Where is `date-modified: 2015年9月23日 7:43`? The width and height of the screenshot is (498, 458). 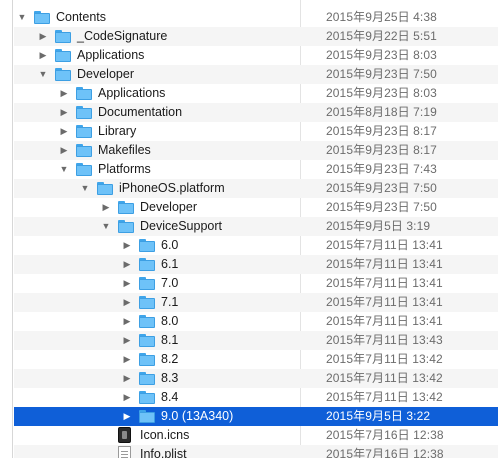
date-modified: 2015年9月23日 7:43 is located at coordinates (381, 169).